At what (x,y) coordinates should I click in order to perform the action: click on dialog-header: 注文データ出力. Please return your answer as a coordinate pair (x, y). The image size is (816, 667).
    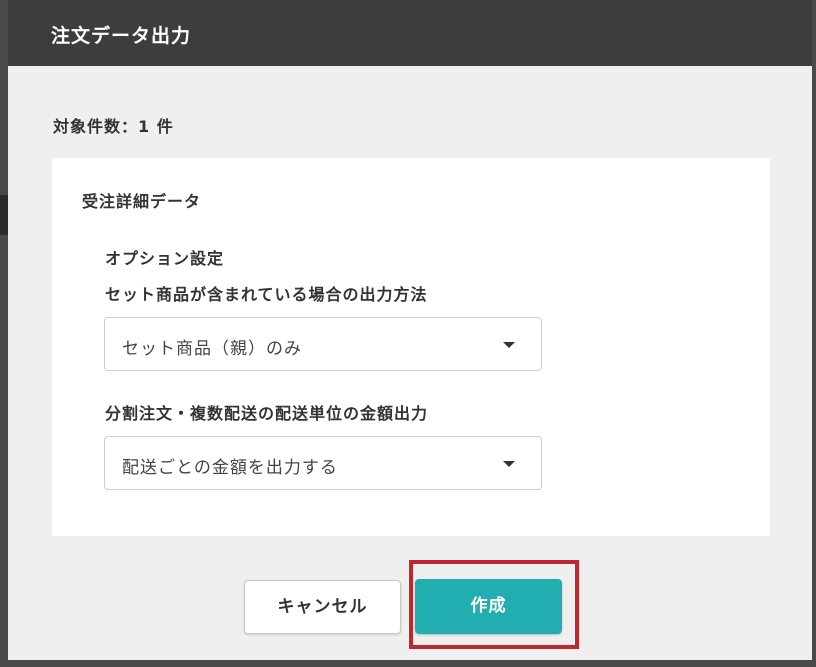
    Looking at the image, I should click on (410, 33).